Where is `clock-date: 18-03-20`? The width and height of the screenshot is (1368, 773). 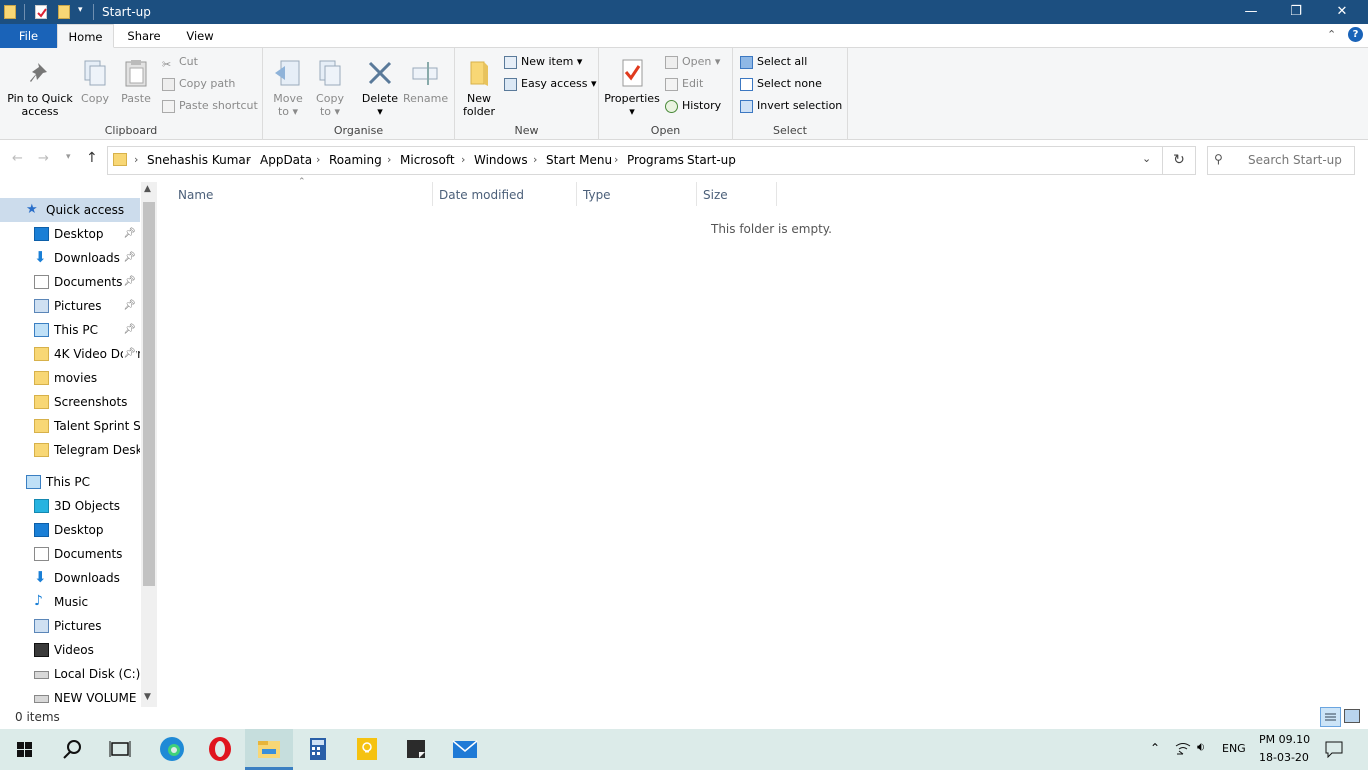 clock-date: 18-03-20 is located at coordinates (1284, 757).